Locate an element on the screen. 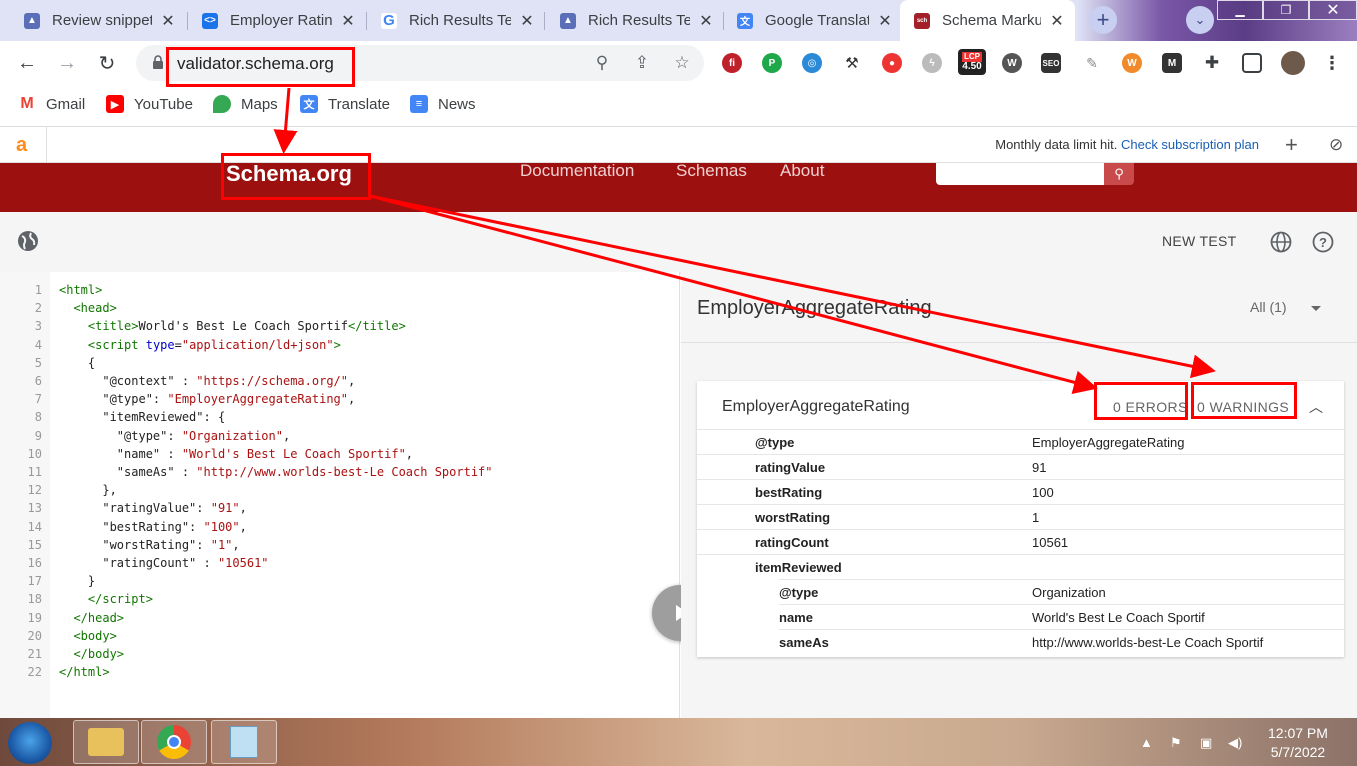 The height and width of the screenshot is (766, 1357). bookmark-translate: 文 Translate is located at coordinates (345, 104).